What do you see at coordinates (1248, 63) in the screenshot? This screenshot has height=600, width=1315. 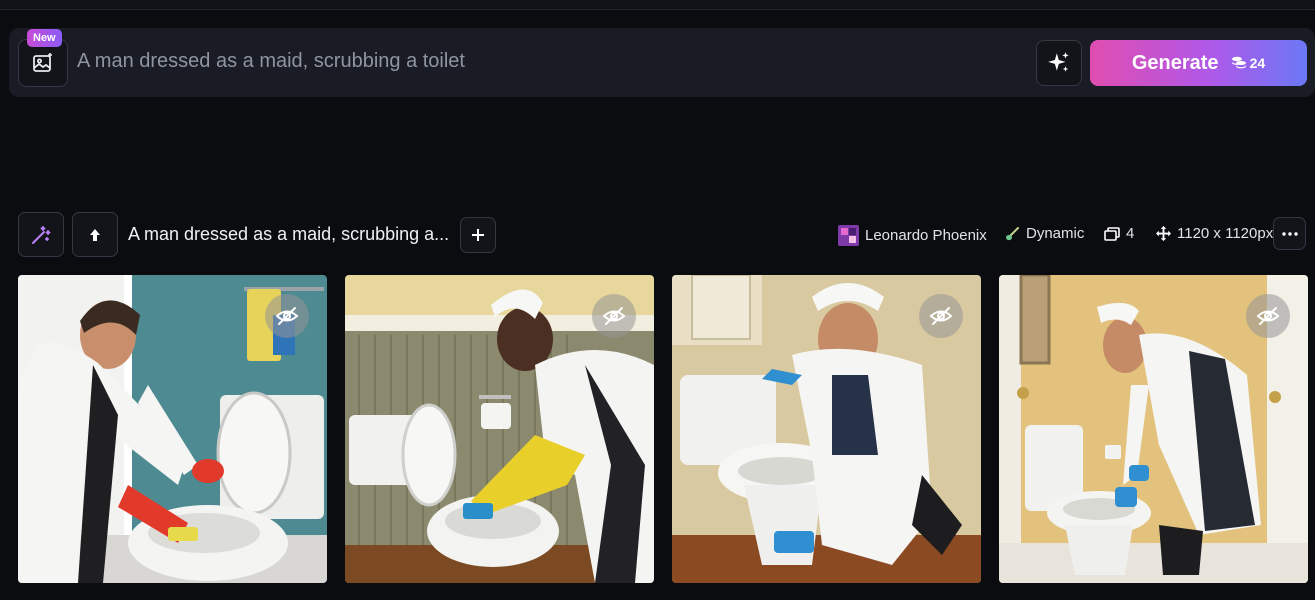 I see `token-cost: 24` at bounding box center [1248, 63].